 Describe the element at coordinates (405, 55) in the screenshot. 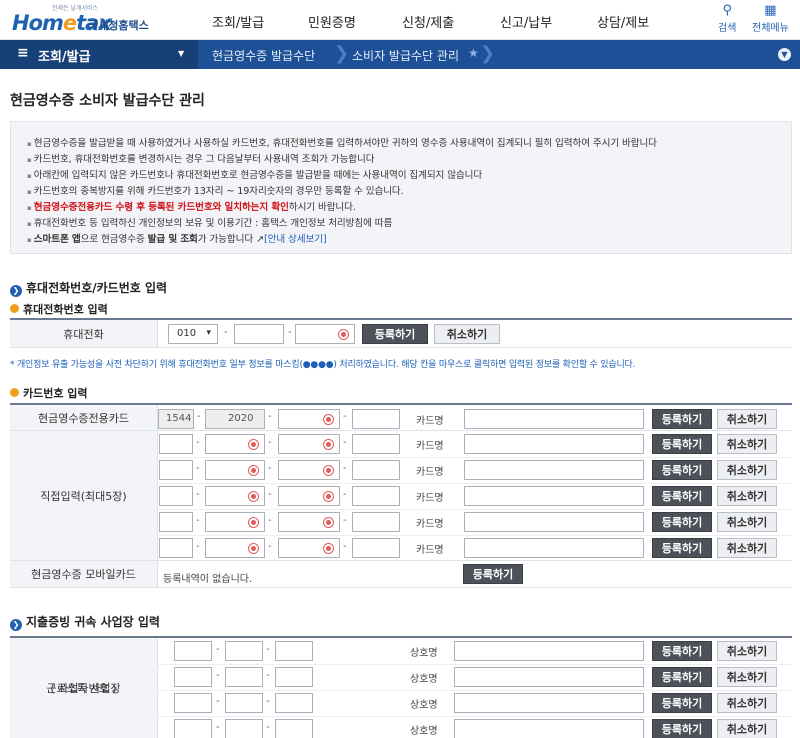

I see `breadcrumb-item-consumer-means: 소비자 발급수단 관리` at that location.